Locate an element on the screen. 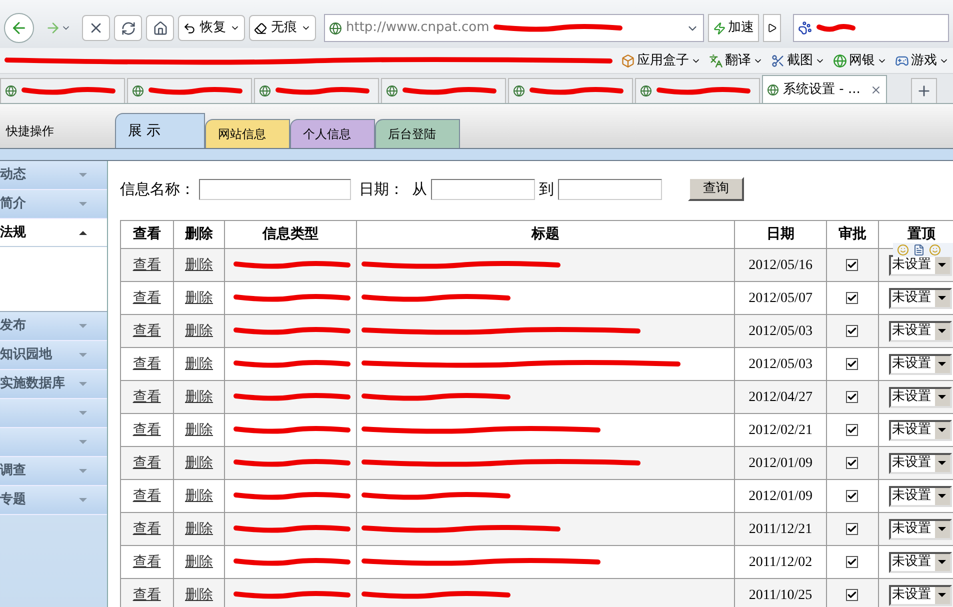 This screenshot has height=607, width=953. paw-icon is located at coordinates (805, 28).